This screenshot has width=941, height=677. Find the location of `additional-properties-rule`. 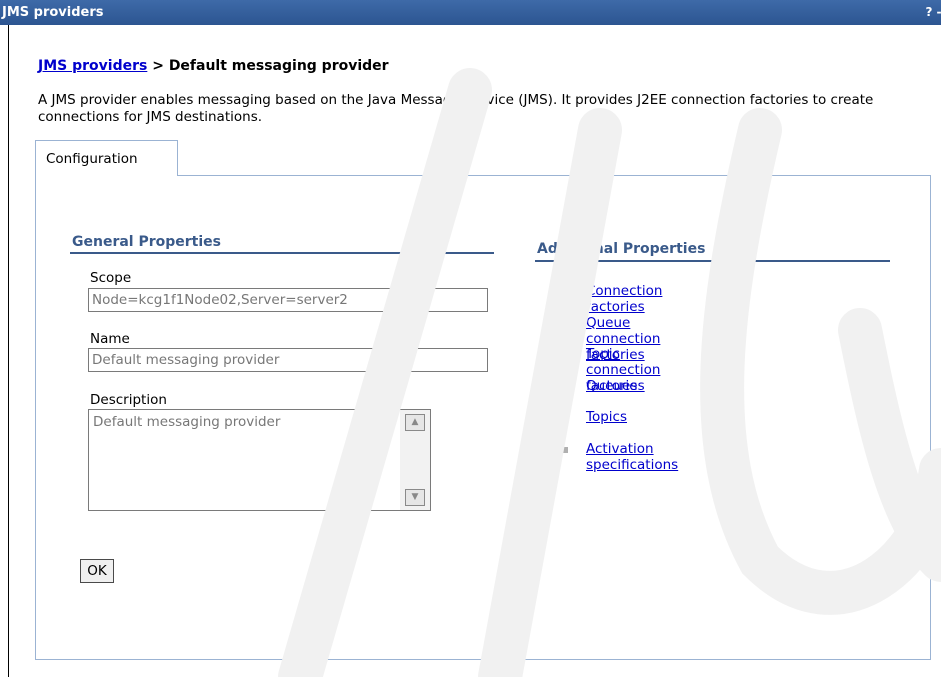

additional-properties-rule is located at coordinates (712, 261).